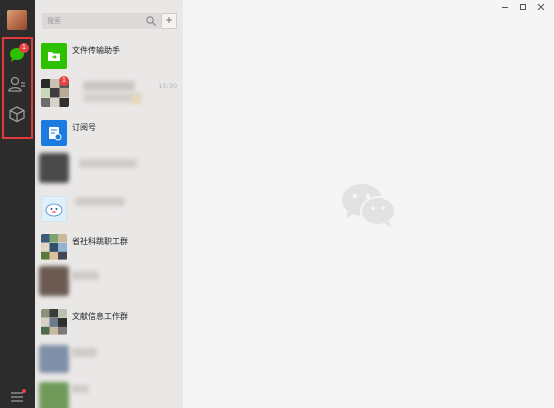 This screenshot has height=408, width=554. What do you see at coordinates (505, 7) in the screenshot?
I see `minimize-icon` at bounding box center [505, 7].